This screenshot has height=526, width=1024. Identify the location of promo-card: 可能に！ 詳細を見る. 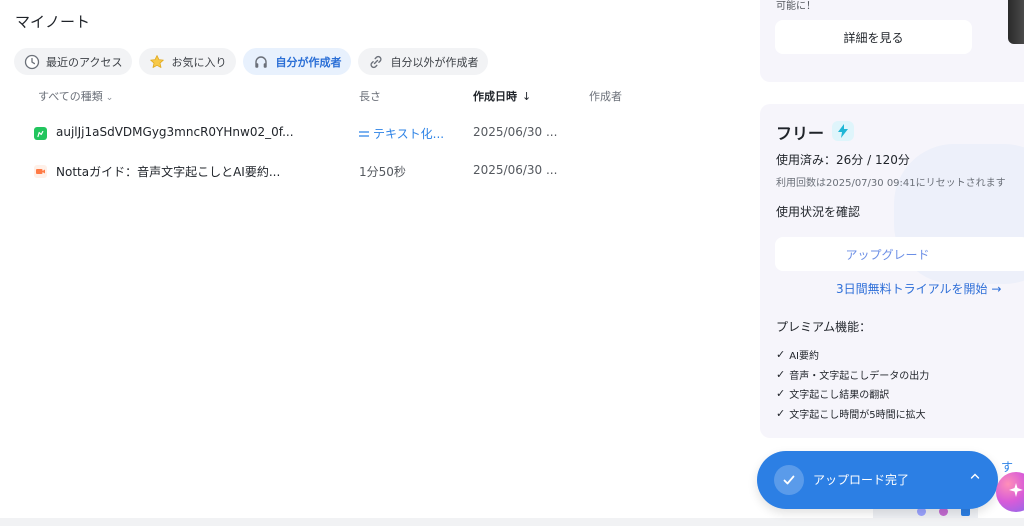
(892, 41).